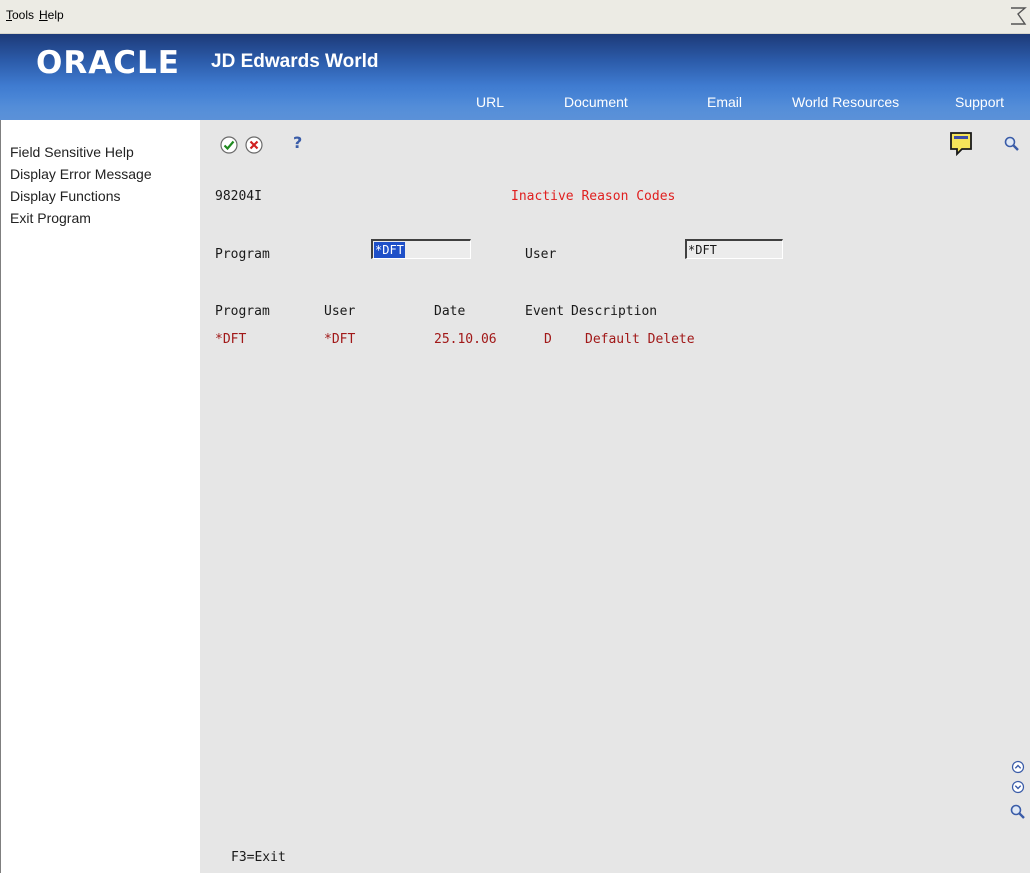 This screenshot has width=1030, height=873. I want to click on memo-icon, so click(961, 143).